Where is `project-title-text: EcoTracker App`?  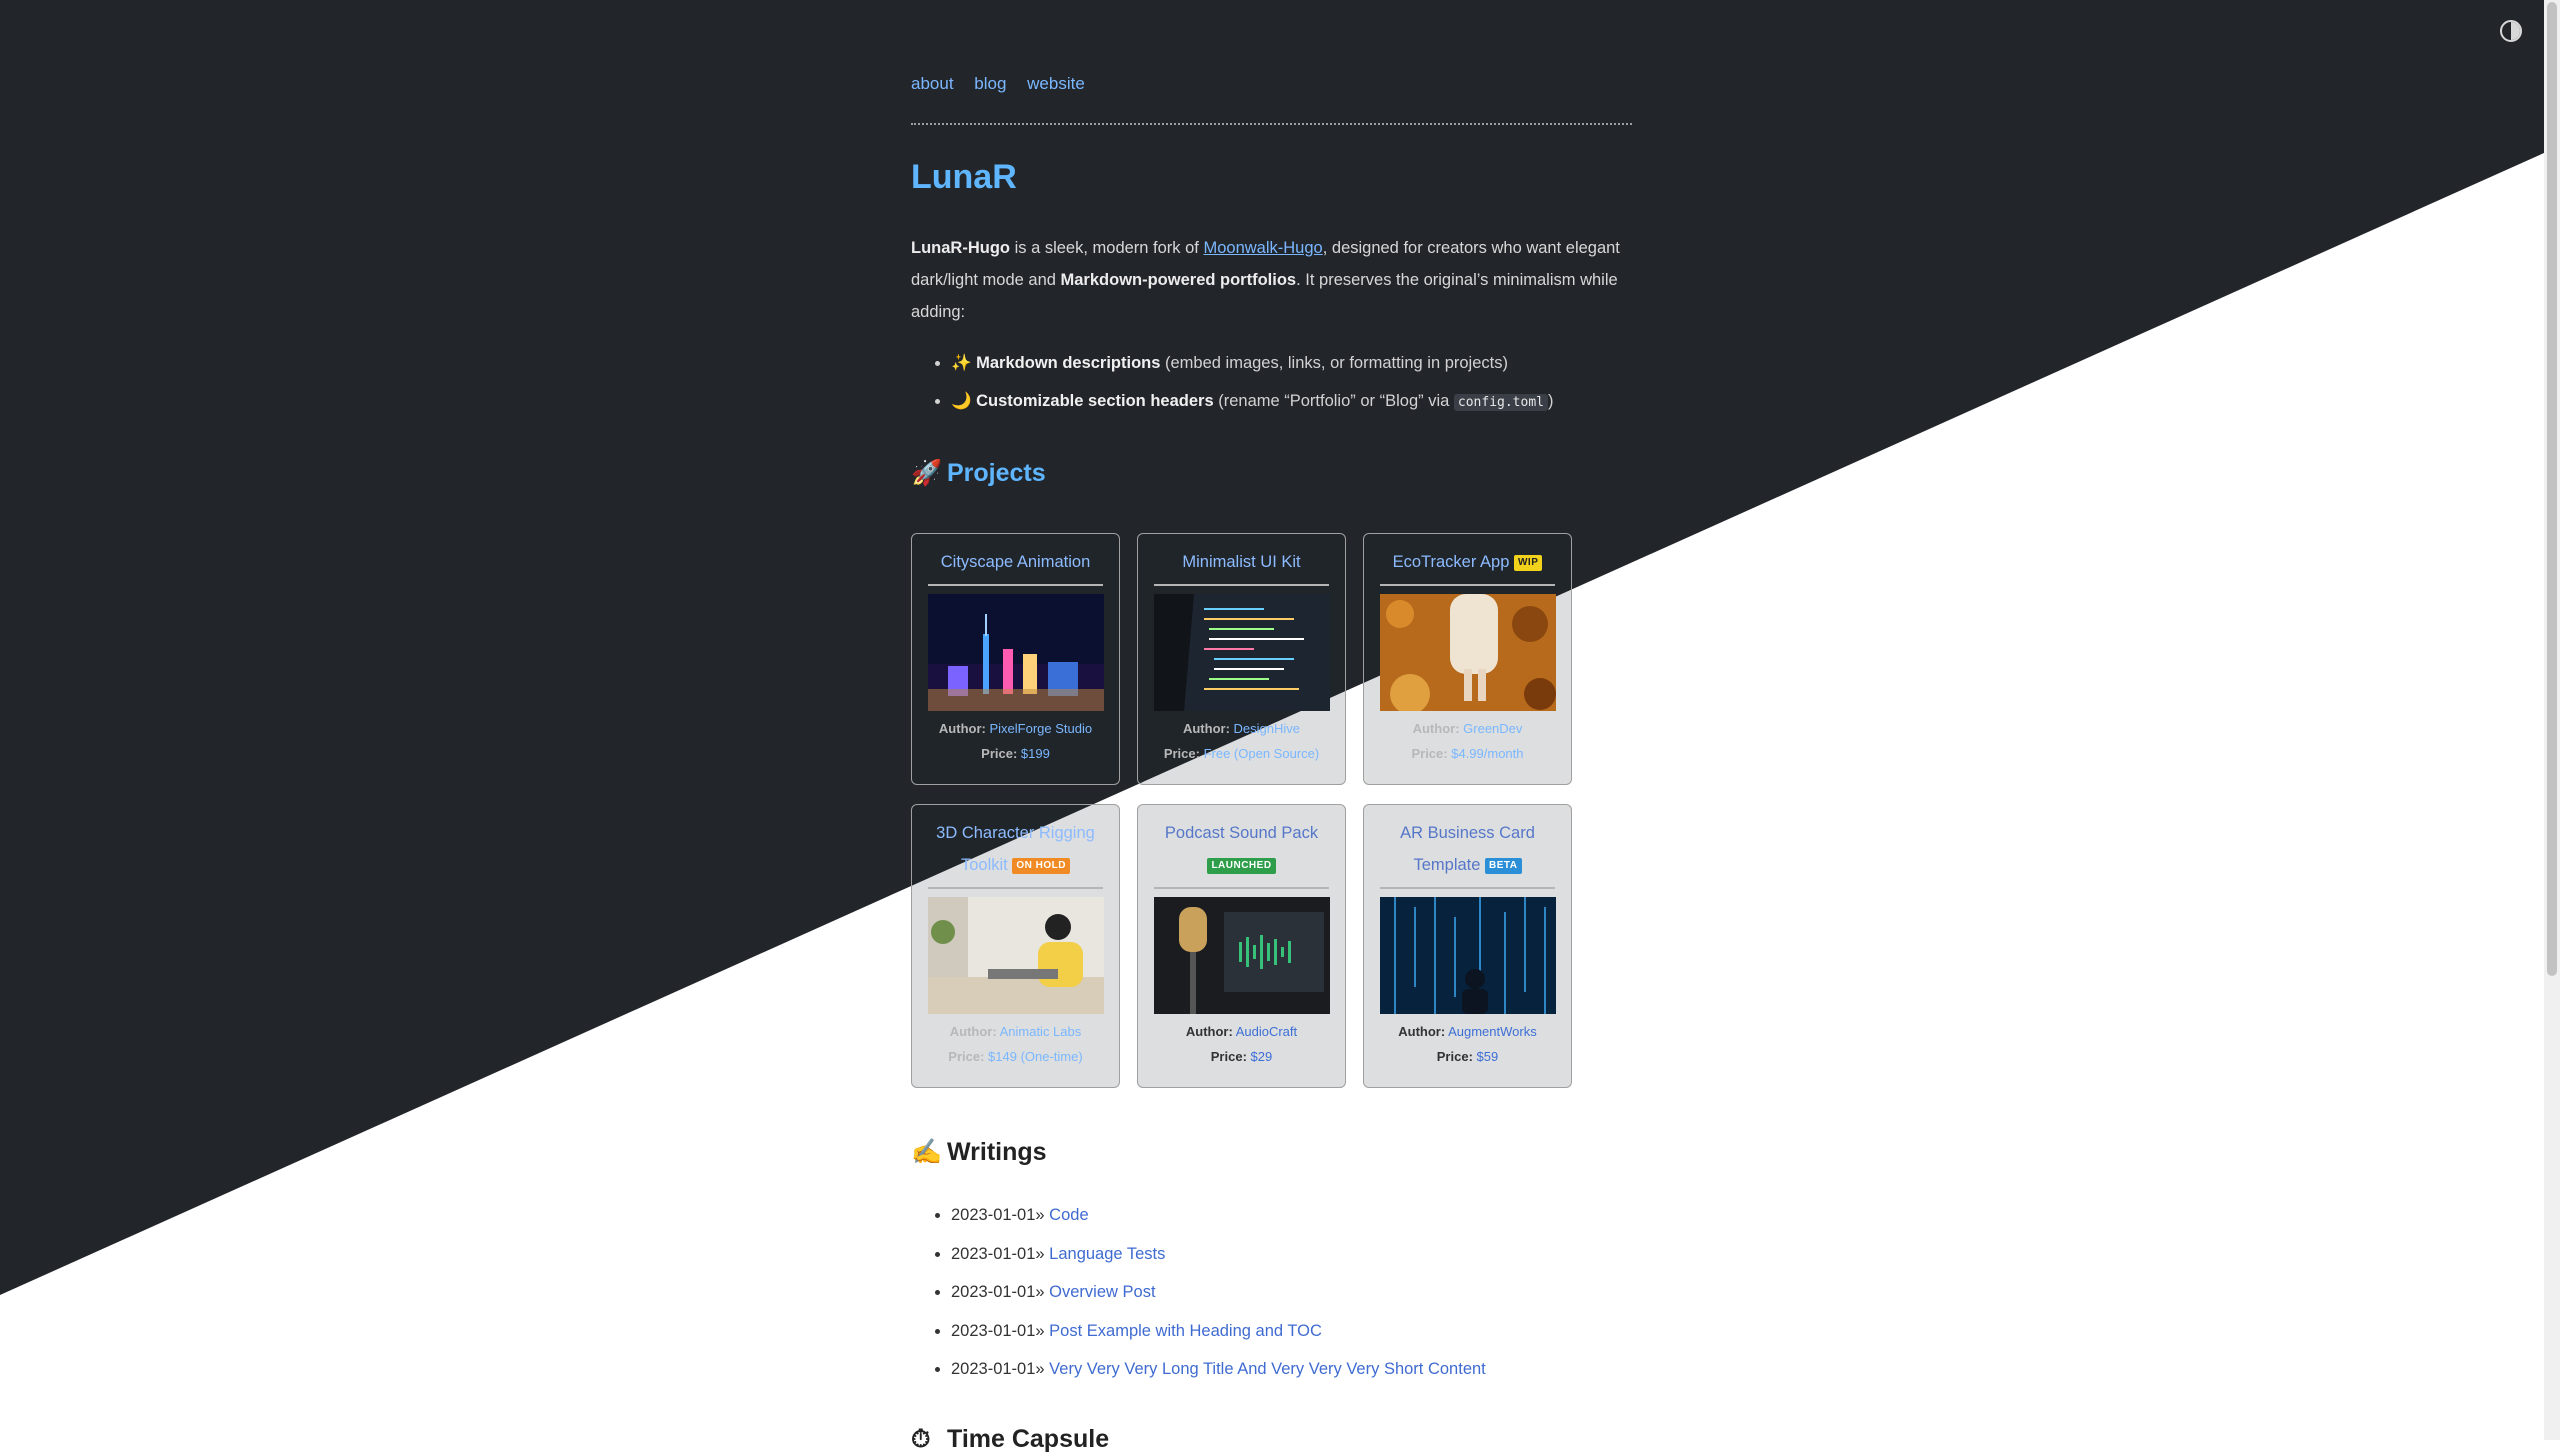 project-title-text: EcoTracker App is located at coordinates (1451, 562).